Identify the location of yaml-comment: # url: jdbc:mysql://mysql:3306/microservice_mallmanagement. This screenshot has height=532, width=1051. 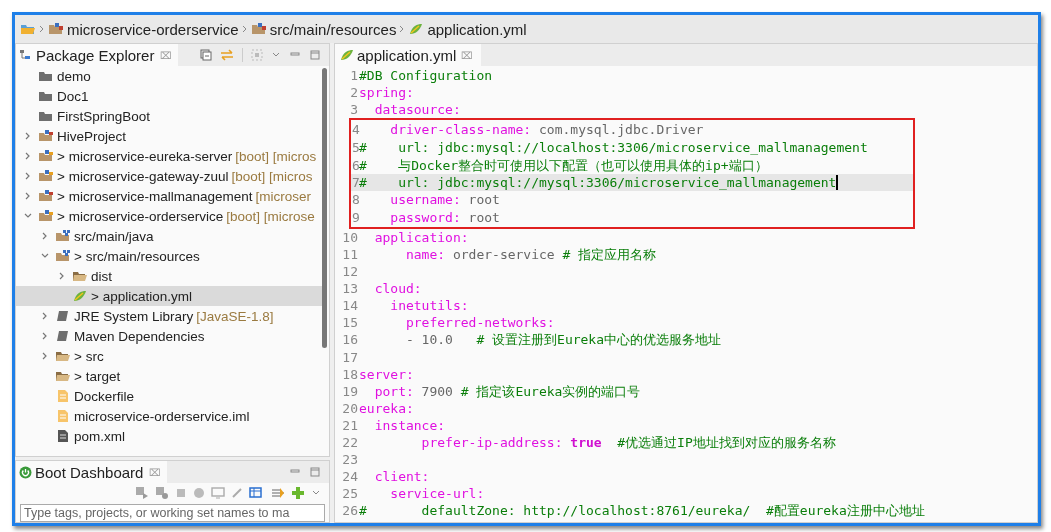
(598, 182).